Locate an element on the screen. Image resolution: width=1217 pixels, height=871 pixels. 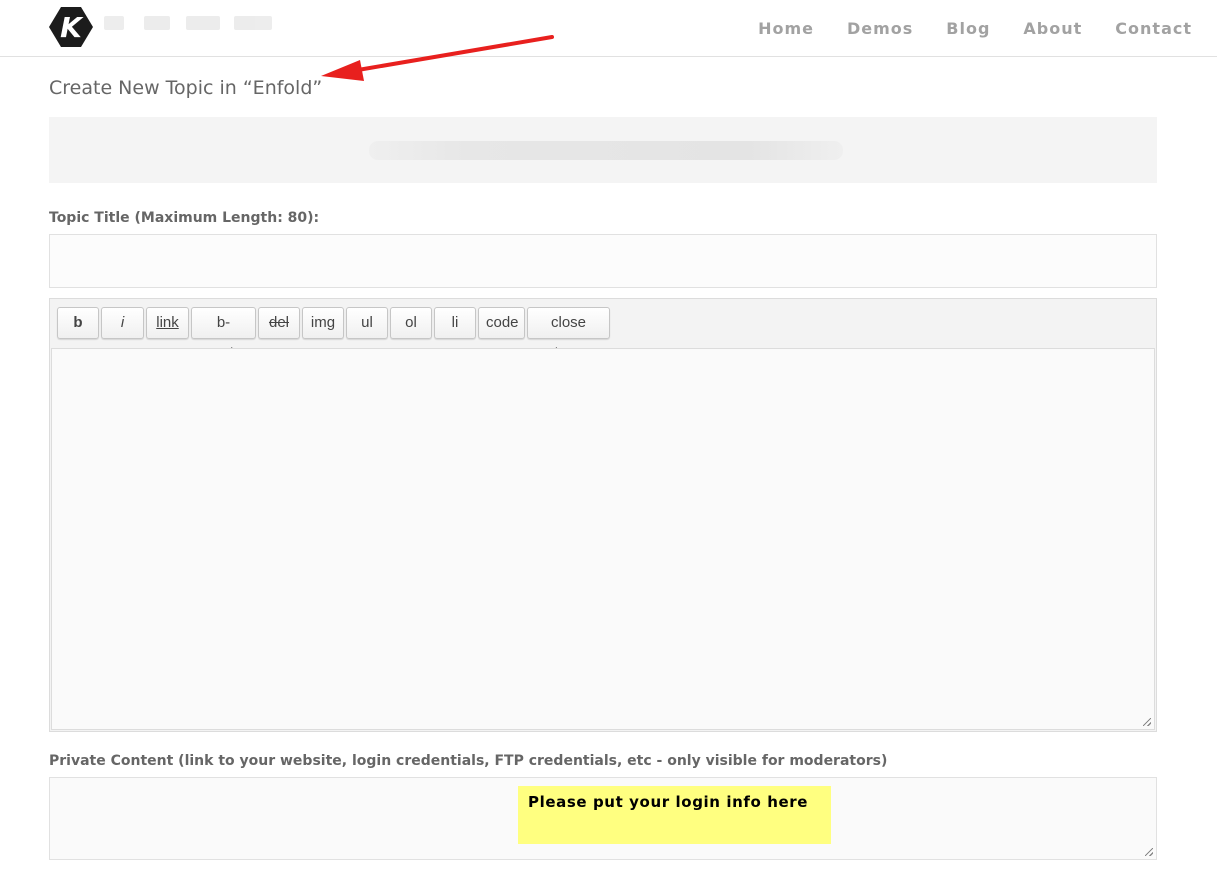
quicktag-ul-button: ul is located at coordinates (367, 323).